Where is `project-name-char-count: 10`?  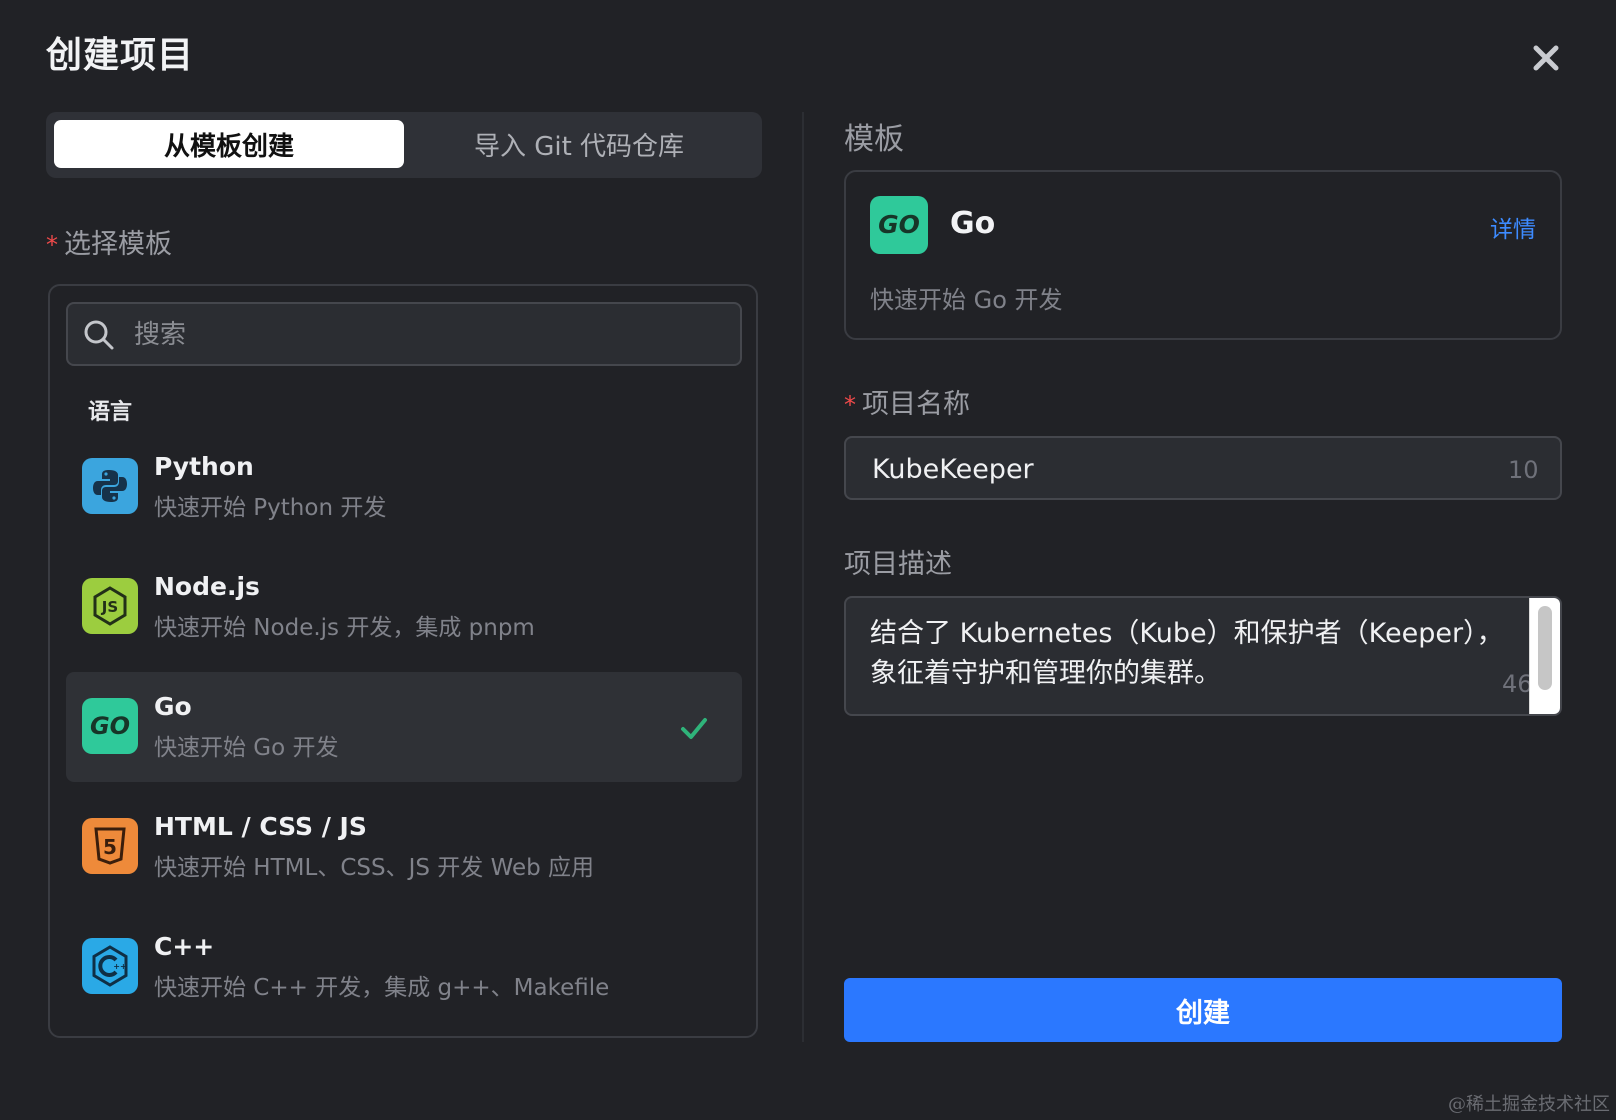
project-name-char-count: 10 is located at coordinates (1523, 470).